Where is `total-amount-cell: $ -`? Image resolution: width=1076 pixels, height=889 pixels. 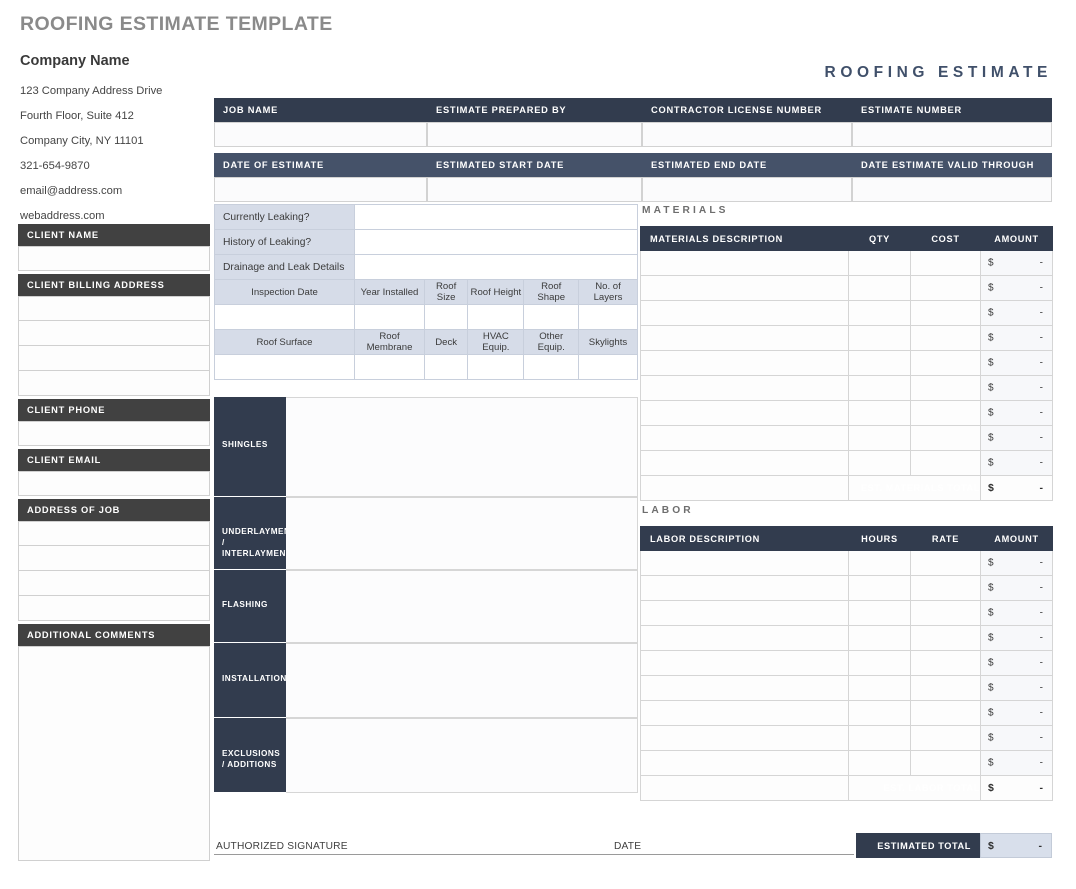
total-amount-cell: $ - is located at coordinates (1016, 788).